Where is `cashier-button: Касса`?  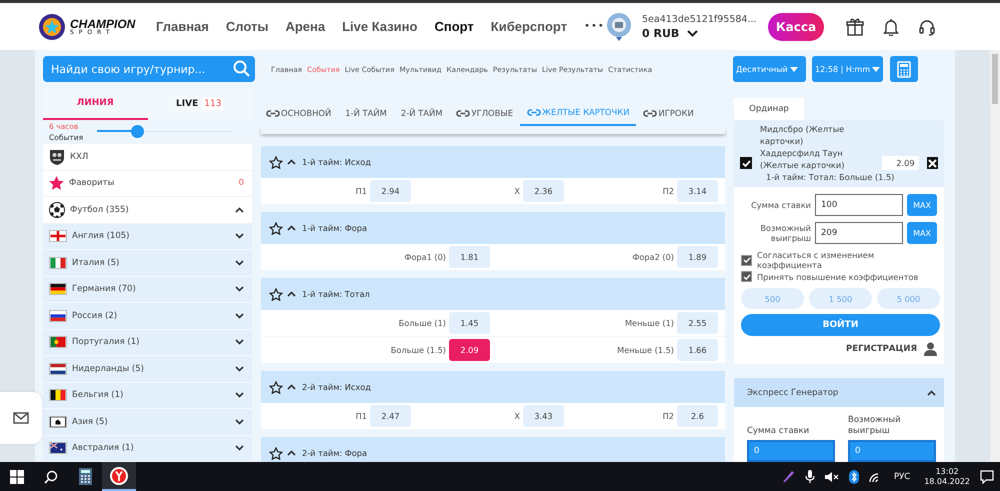 cashier-button: Касса is located at coordinates (796, 26).